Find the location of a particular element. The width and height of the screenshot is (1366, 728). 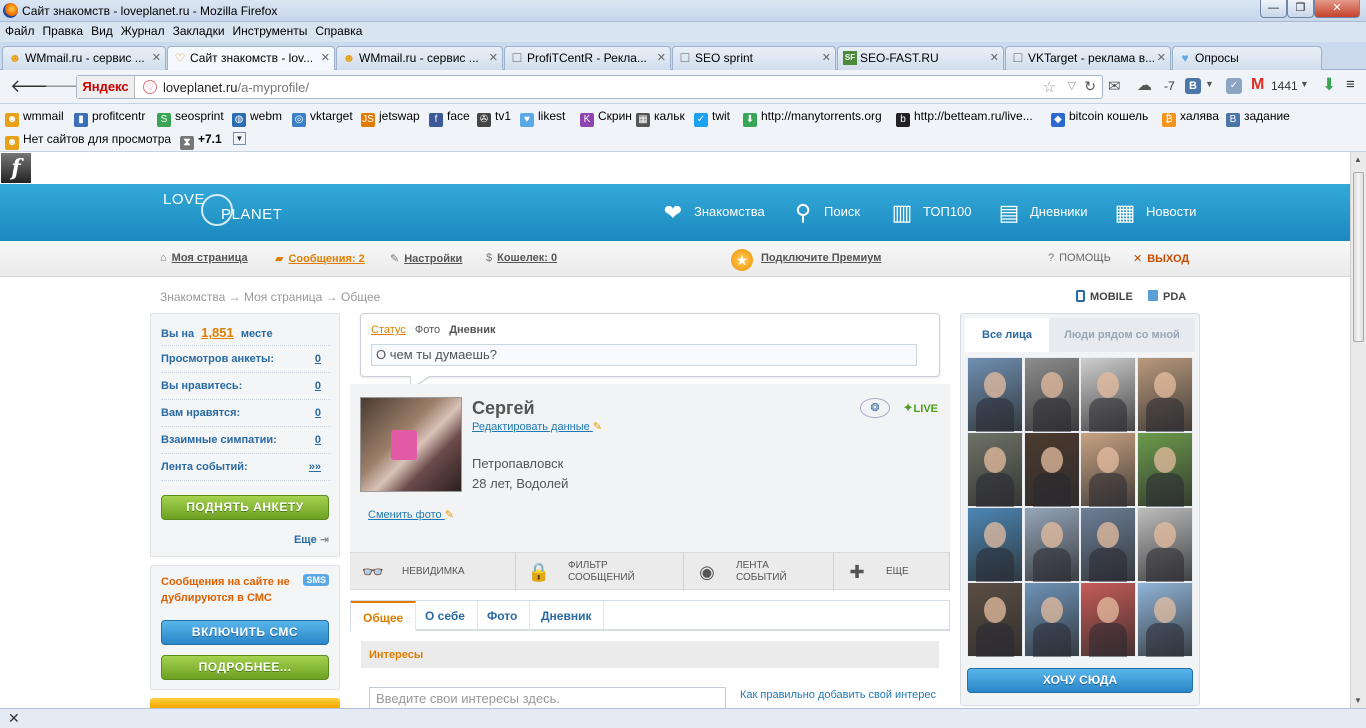

reload-icon: ↻ is located at coordinates (1090, 86).